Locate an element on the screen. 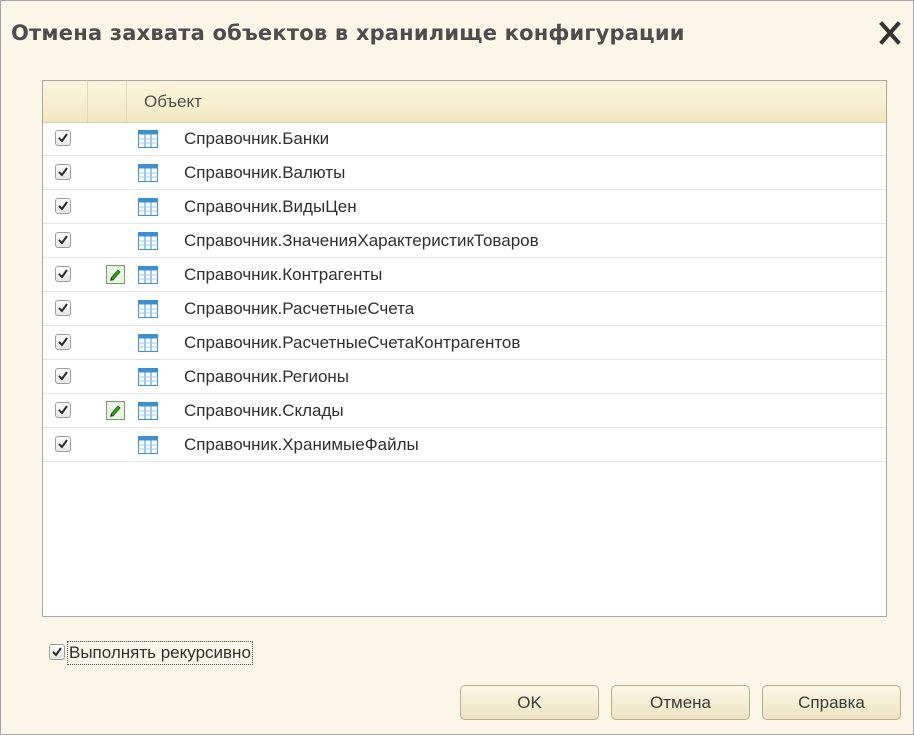 This screenshot has height=735, width=914. row-object-label: Справочник.Контрагенты is located at coordinates (283, 274).